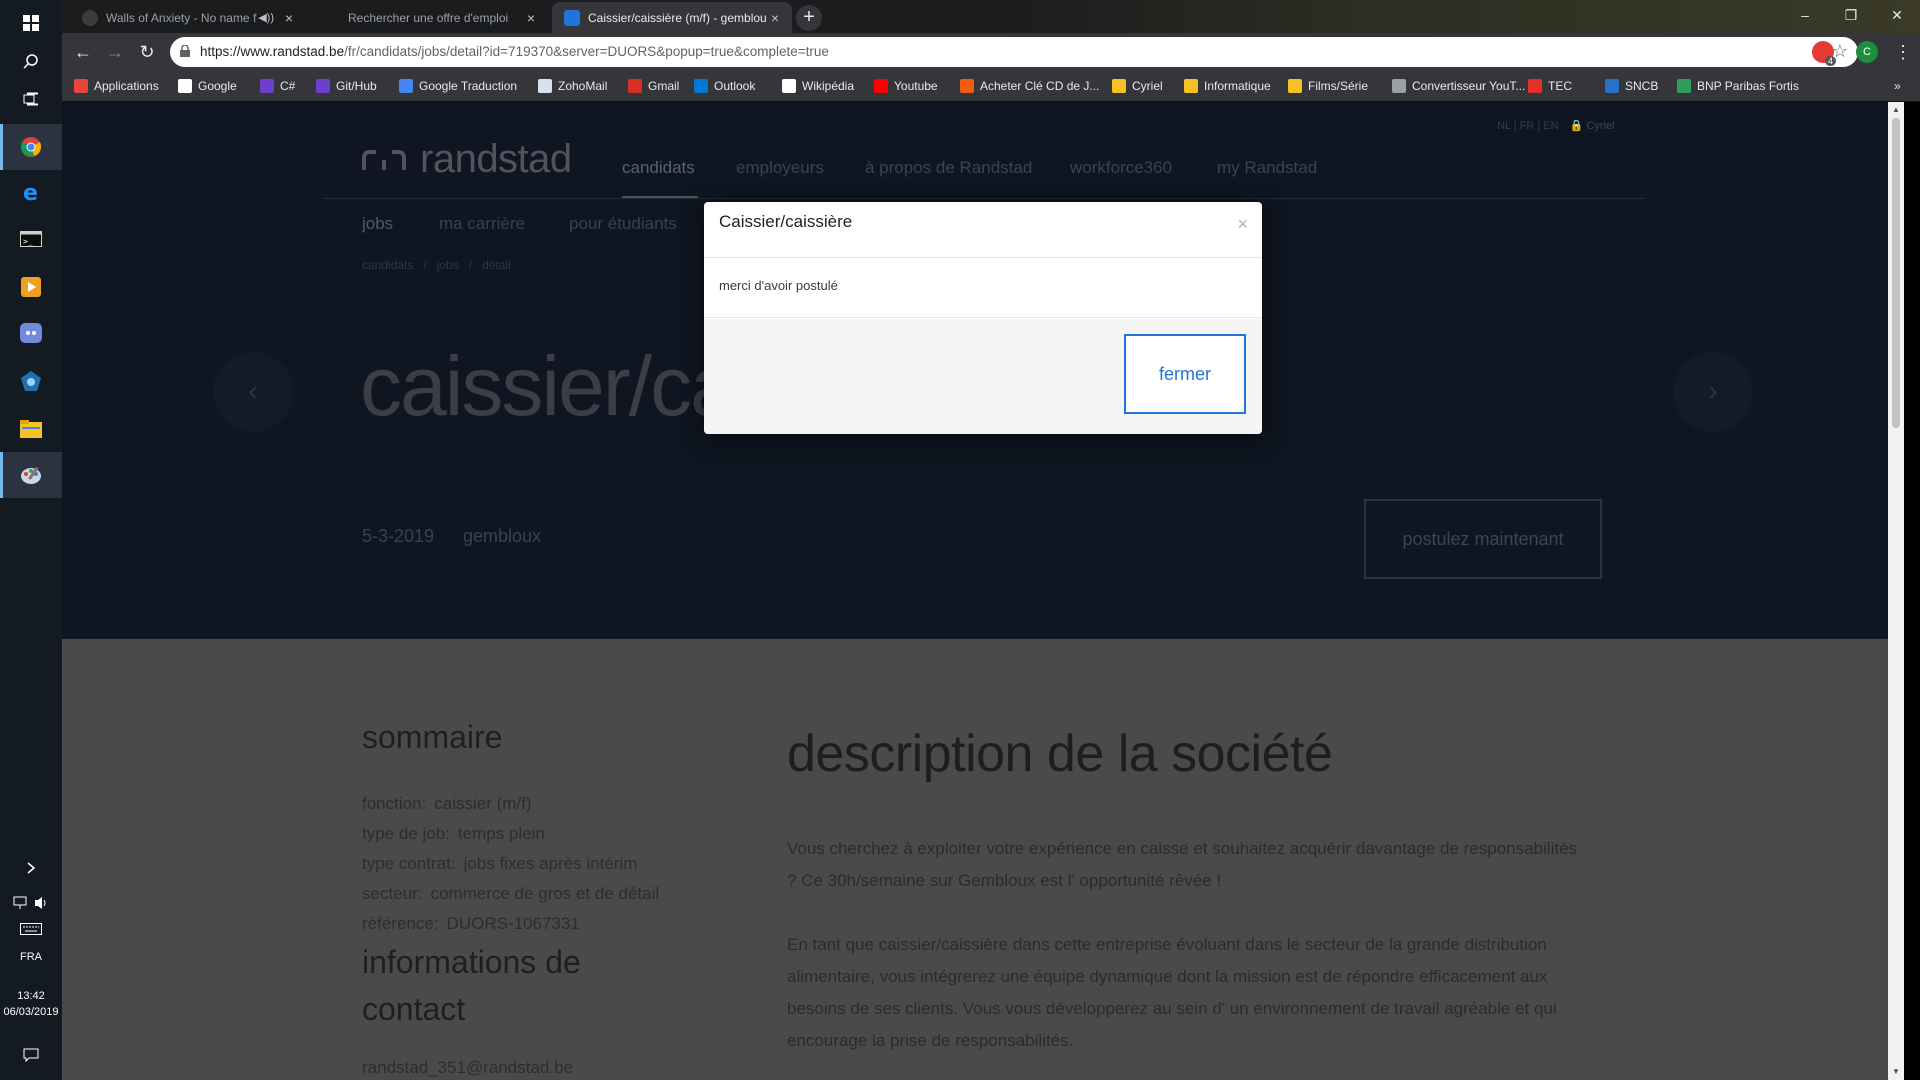  What do you see at coordinates (185, 51) in the screenshot?
I see `lock-icon` at bounding box center [185, 51].